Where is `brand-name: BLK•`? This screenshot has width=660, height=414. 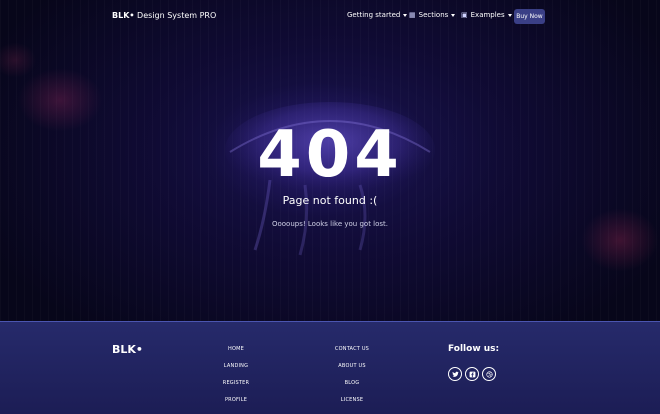
brand-name: BLK• is located at coordinates (123, 15).